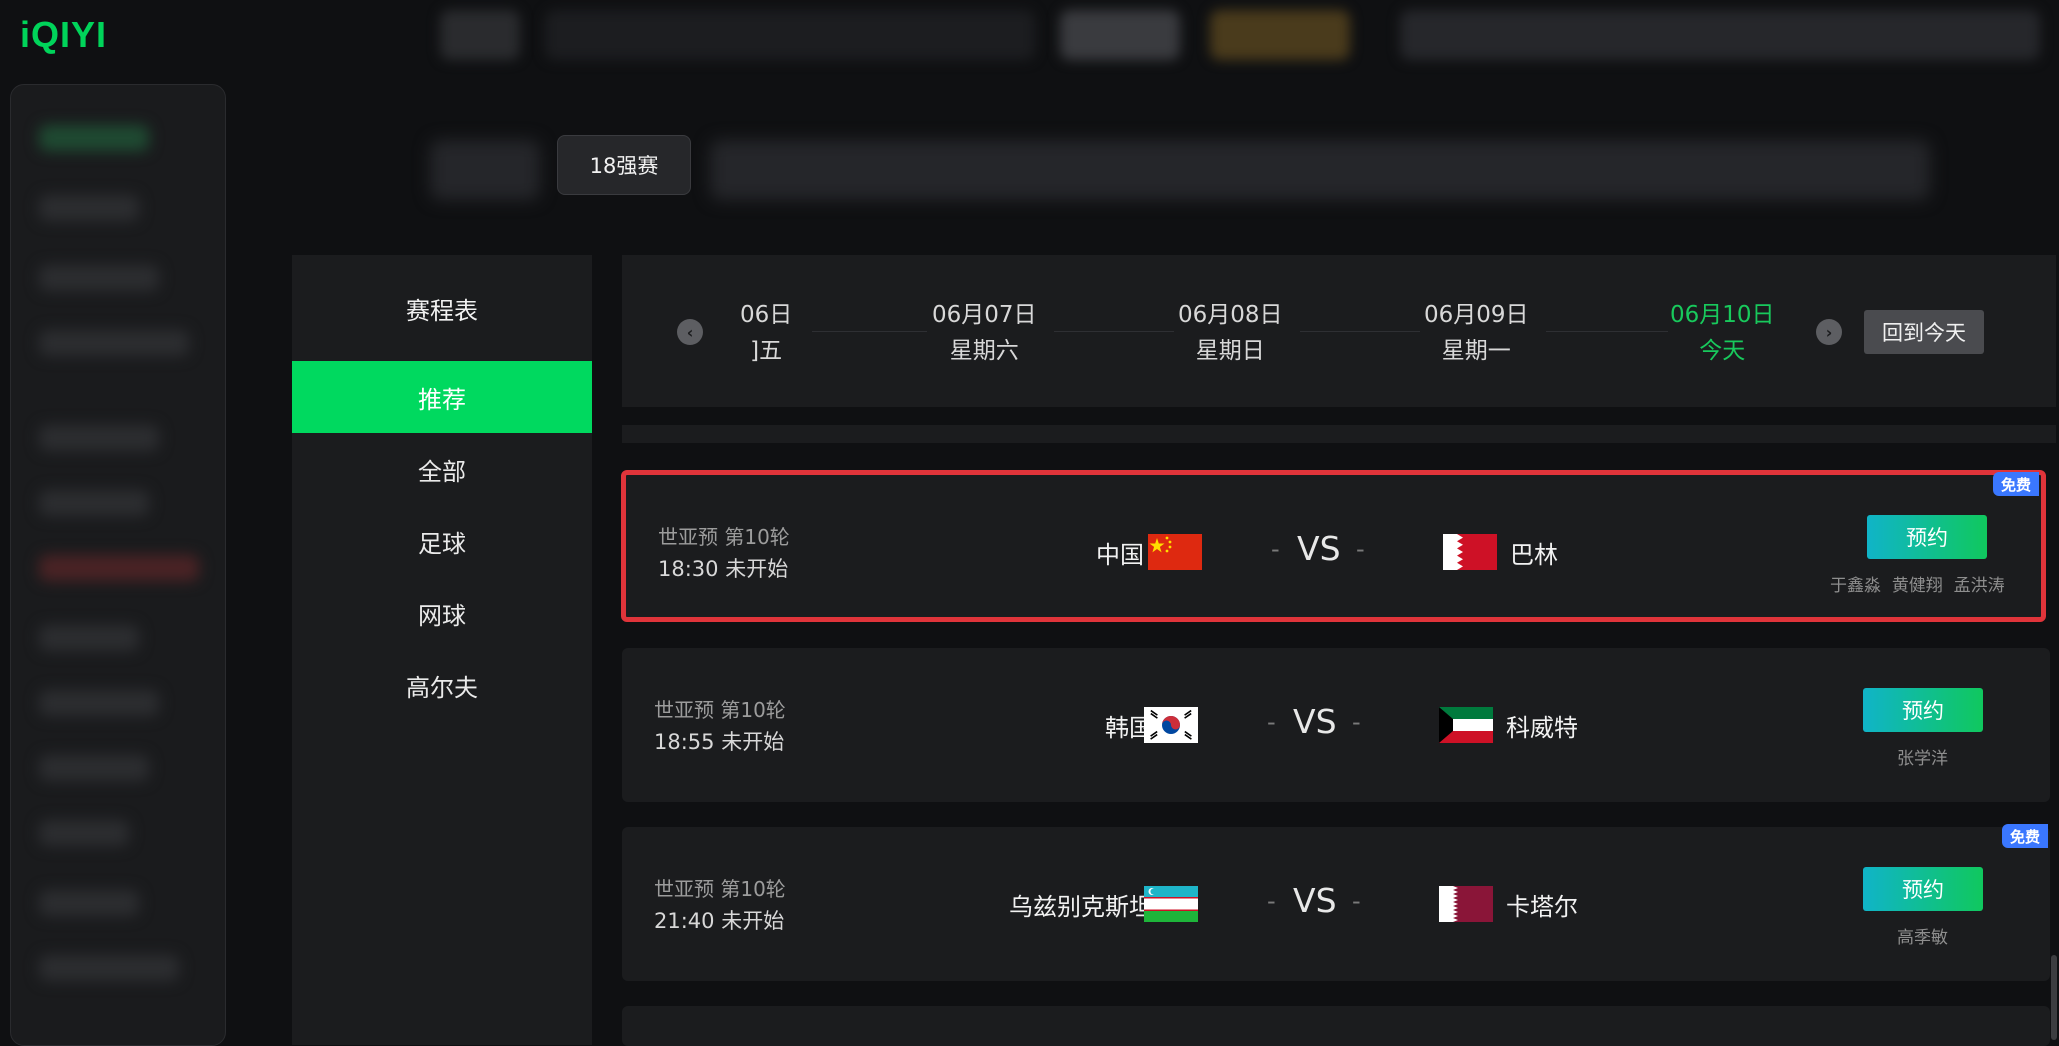 The width and height of the screenshot is (2059, 1046). Describe the element at coordinates (1230, 333) in the screenshot. I see `date-item-2: 06月08日 星期日` at that location.